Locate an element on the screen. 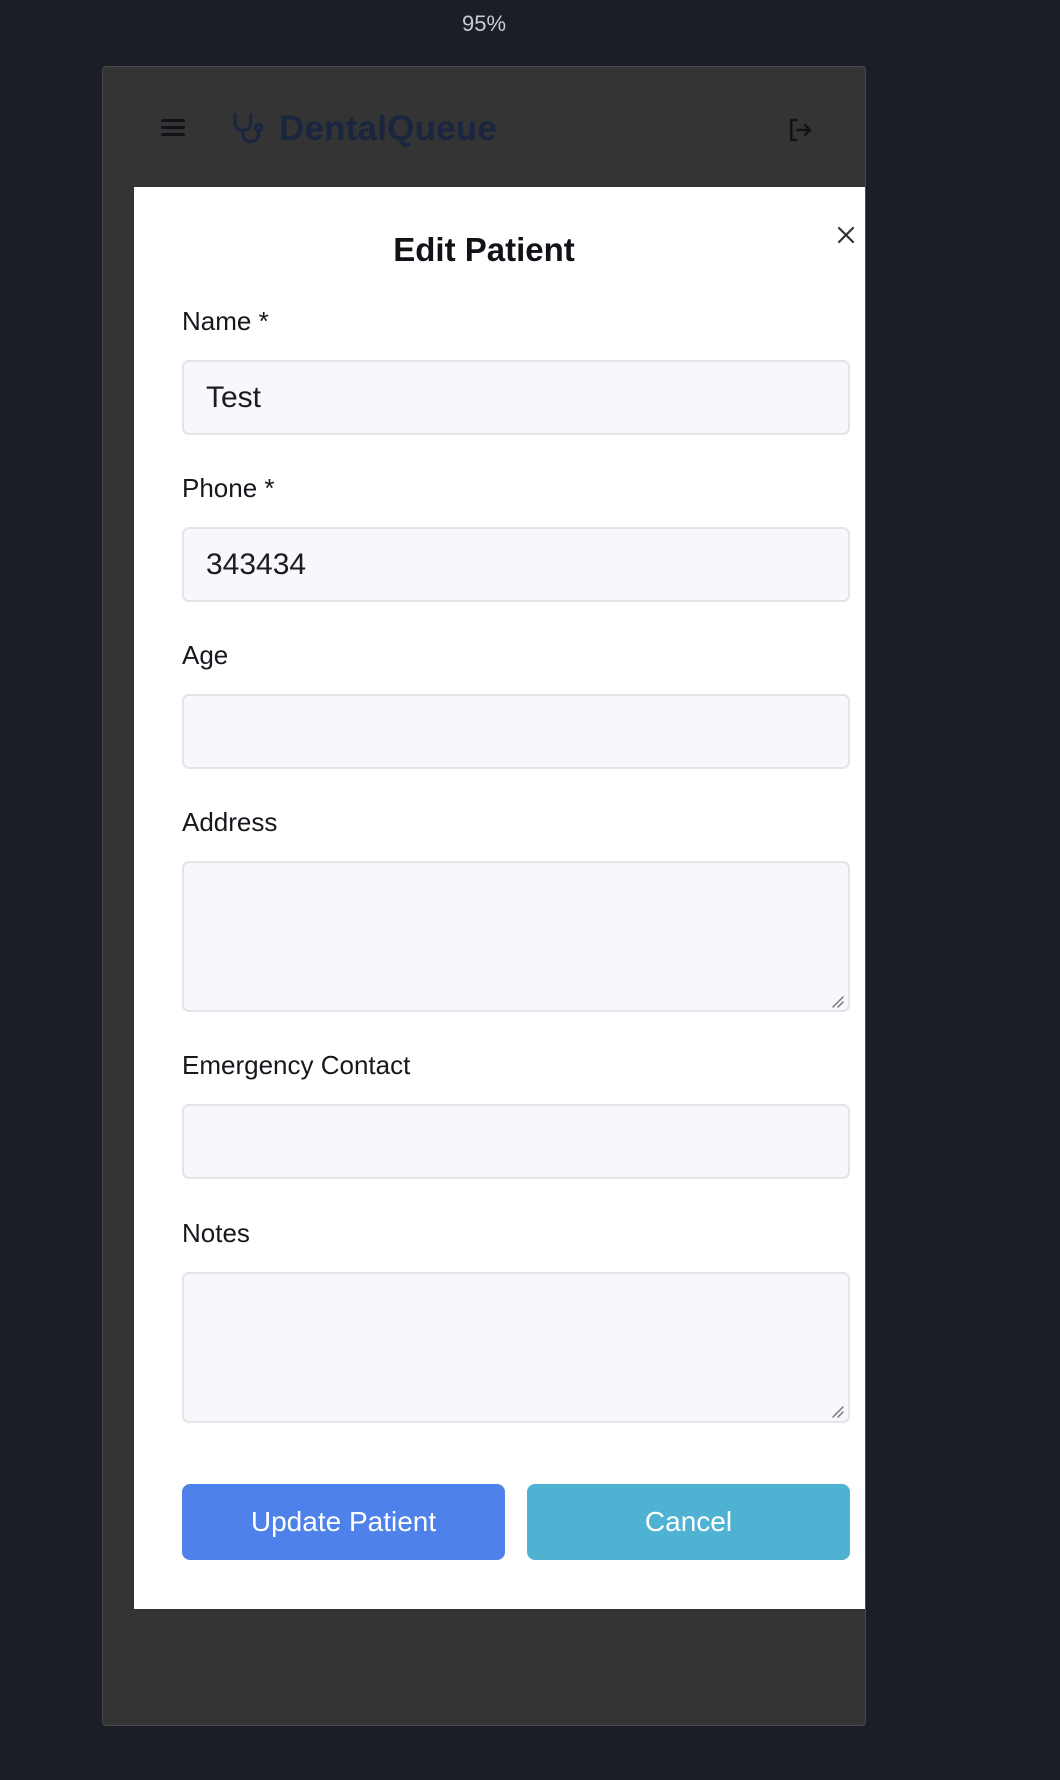 The width and height of the screenshot is (1060, 1780). notes-textarea is located at coordinates (516, 1347).